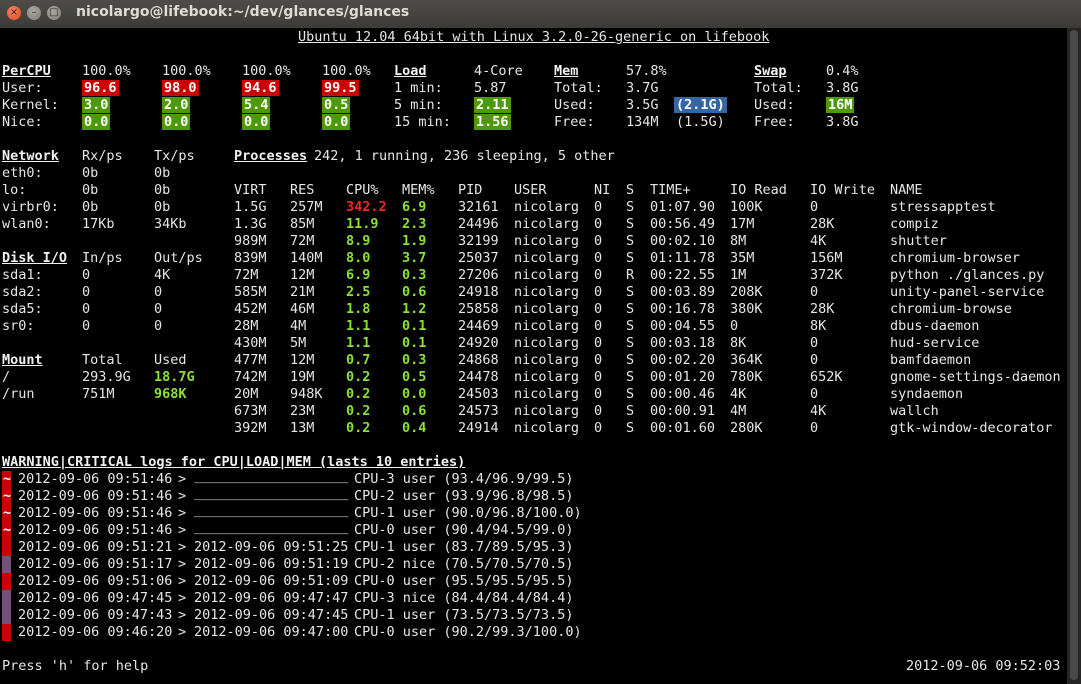 Image resolution: width=1081 pixels, height=684 pixels. Describe the element at coordinates (746, 207) in the screenshot. I see `process-io-read: 100K` at that location.